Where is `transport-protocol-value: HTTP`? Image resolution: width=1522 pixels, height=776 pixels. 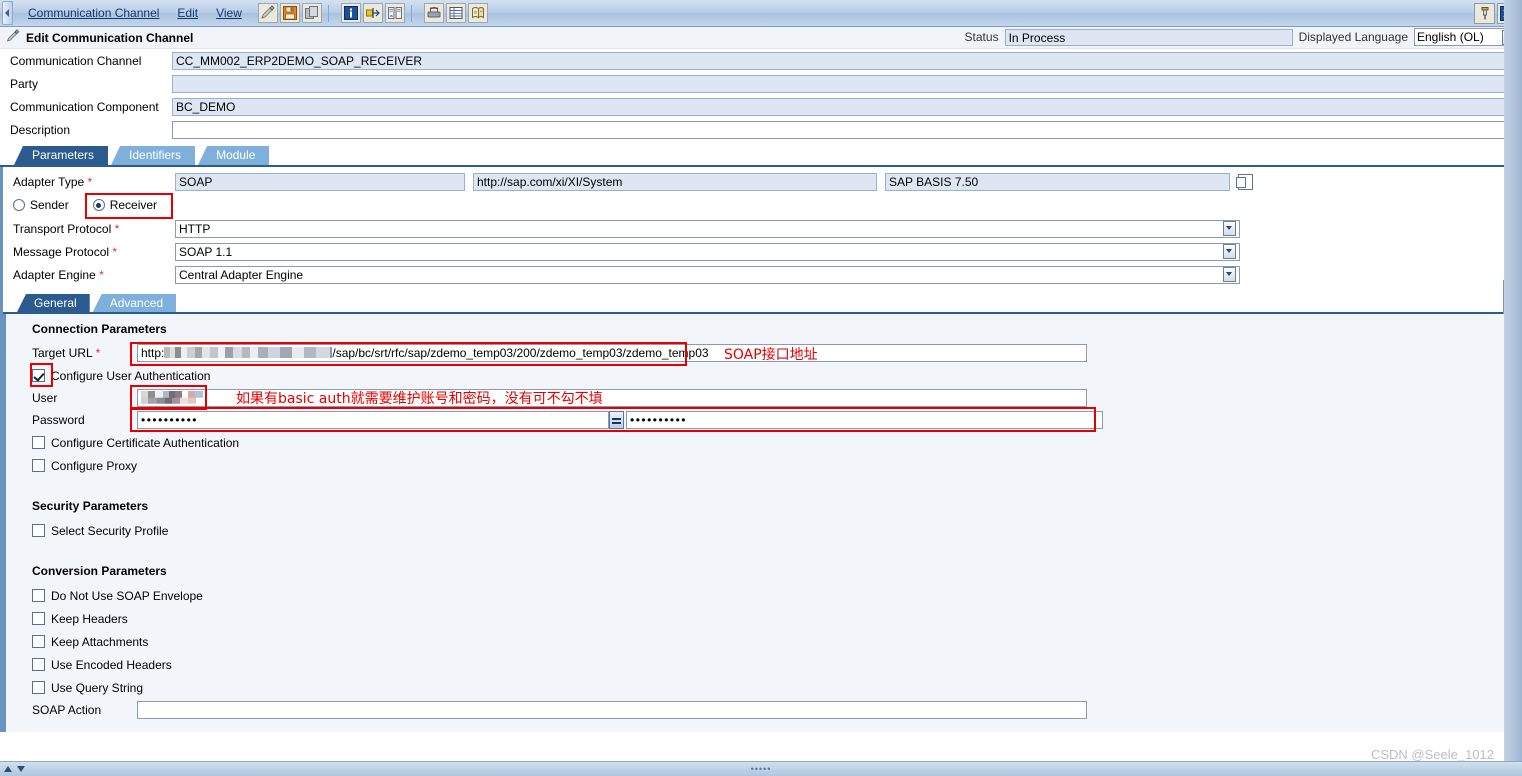
transport-protocol-value: HTTP is located at coordinates (195, 228).